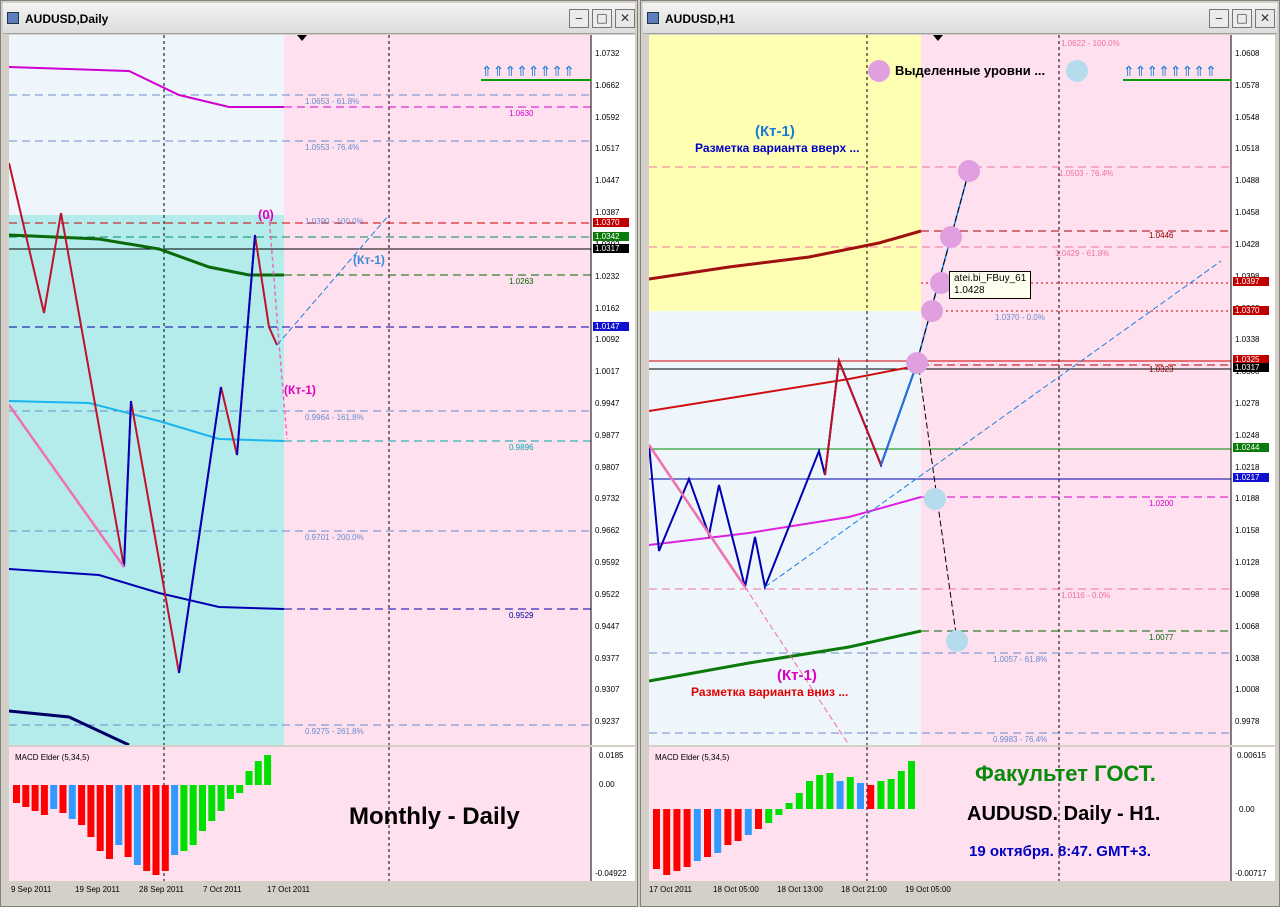 This screenshot has height=907, width=1280. What do you see at coordinates (334, 731) in the screenshot?
I see `fibo-label: 0.9275 - 261.8%` at bounding box center [334, 731].